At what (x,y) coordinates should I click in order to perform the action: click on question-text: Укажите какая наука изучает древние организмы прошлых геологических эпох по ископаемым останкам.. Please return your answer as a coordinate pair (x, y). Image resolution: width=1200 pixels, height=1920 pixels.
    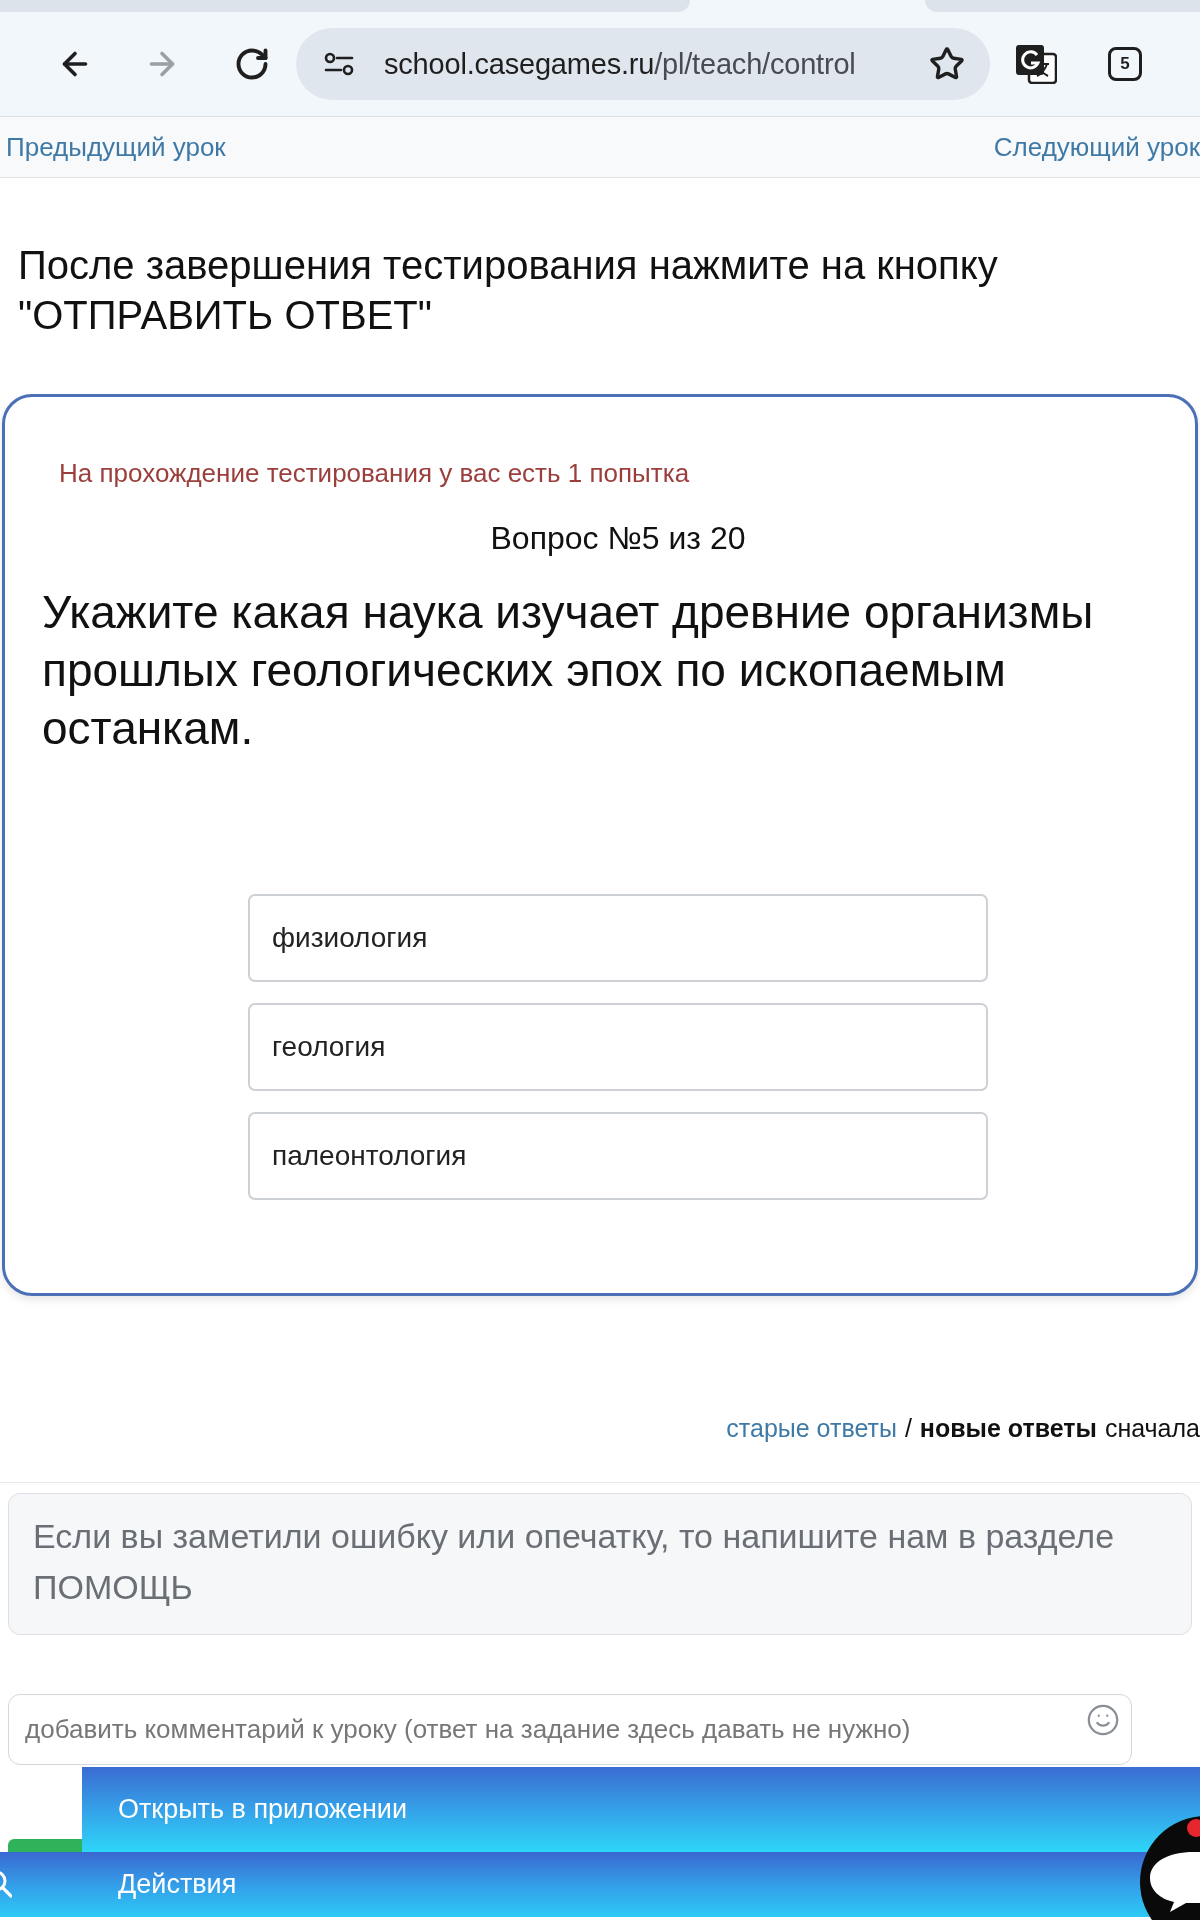
    Looking at the image, I should click on (568, 670).